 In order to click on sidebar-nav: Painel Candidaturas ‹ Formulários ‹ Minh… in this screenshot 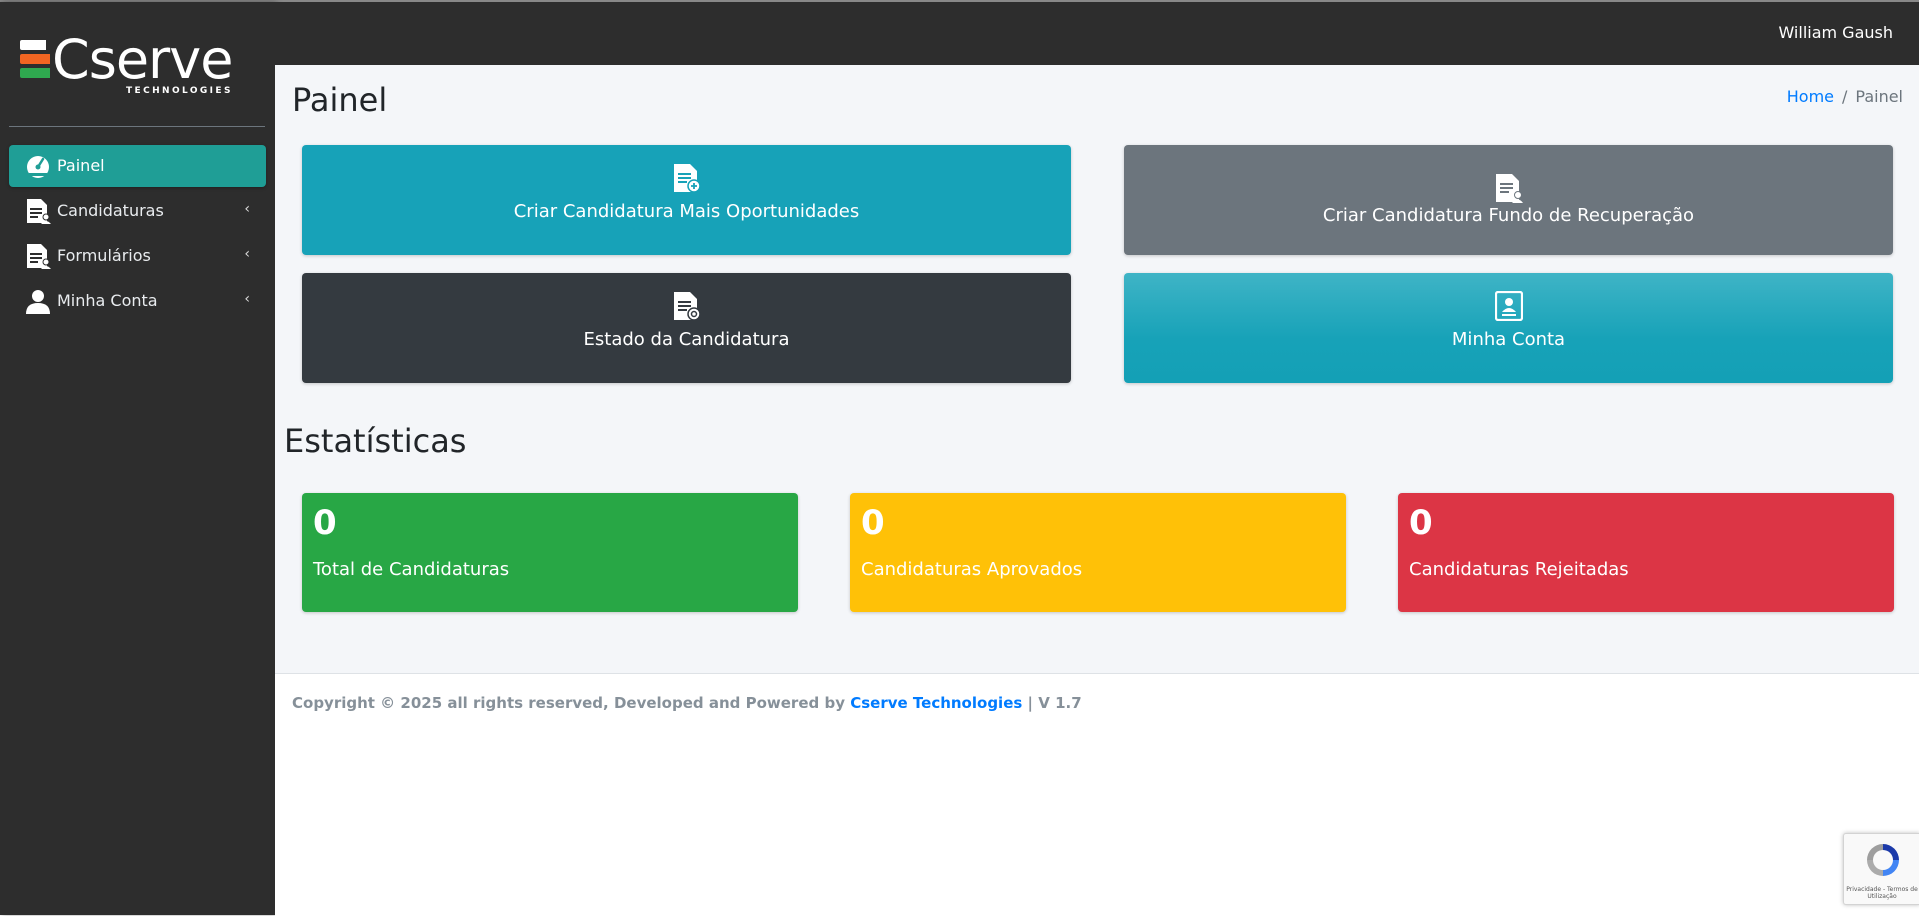, I will do `click(137, 235)`.